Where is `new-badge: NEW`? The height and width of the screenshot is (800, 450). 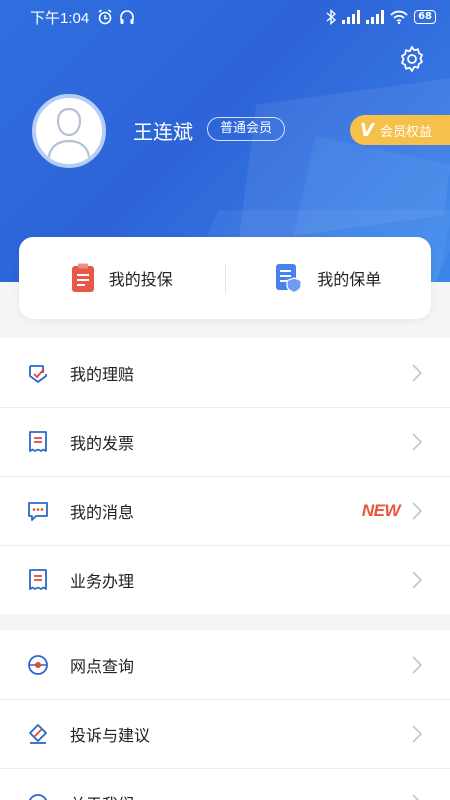 new-badge: NEW is located at coordinates (381, 510).